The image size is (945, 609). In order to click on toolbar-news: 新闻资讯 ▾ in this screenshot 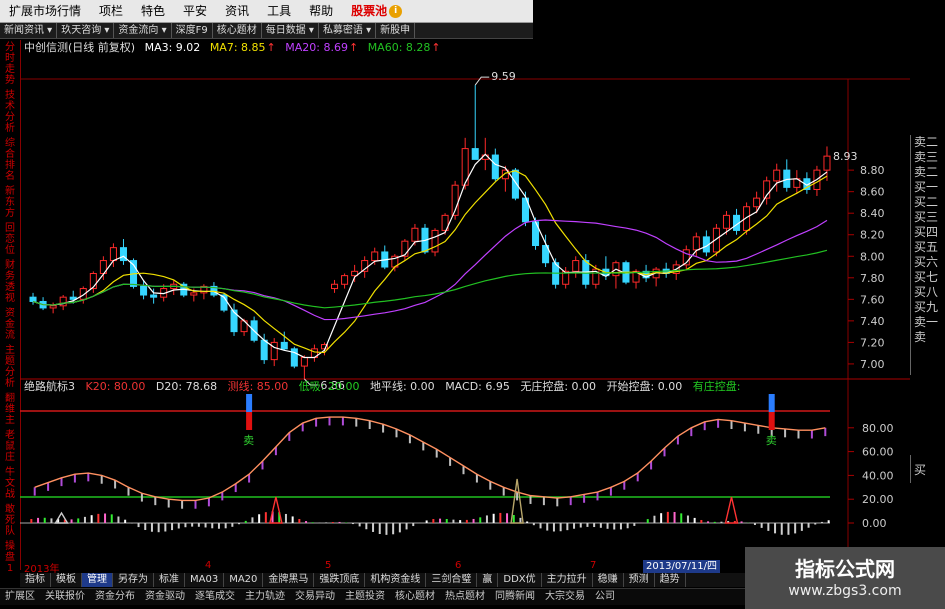, I will do `click(29, 30)`.